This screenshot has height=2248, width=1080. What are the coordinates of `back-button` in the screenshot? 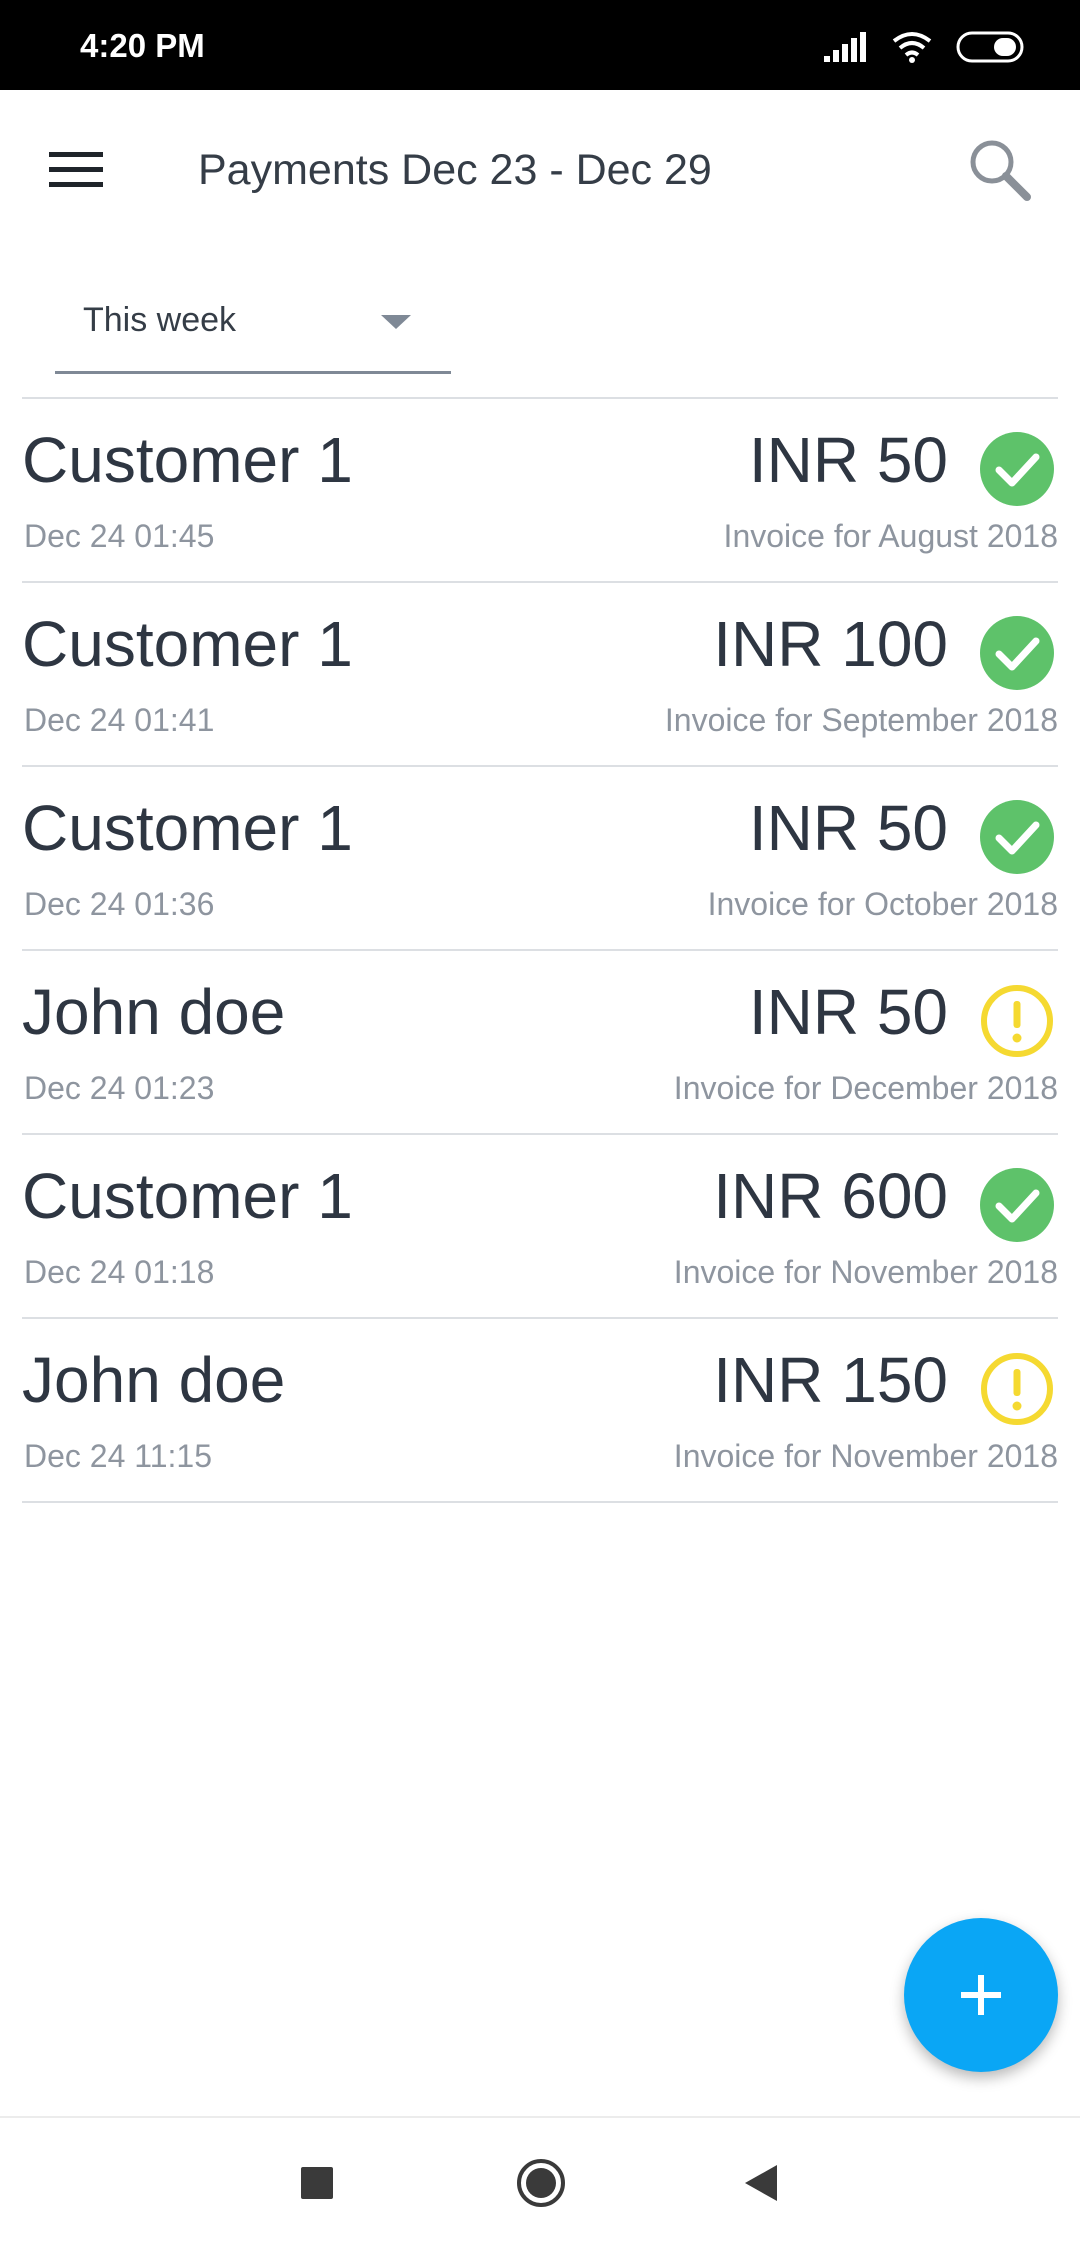 It's located at (761, 2183).